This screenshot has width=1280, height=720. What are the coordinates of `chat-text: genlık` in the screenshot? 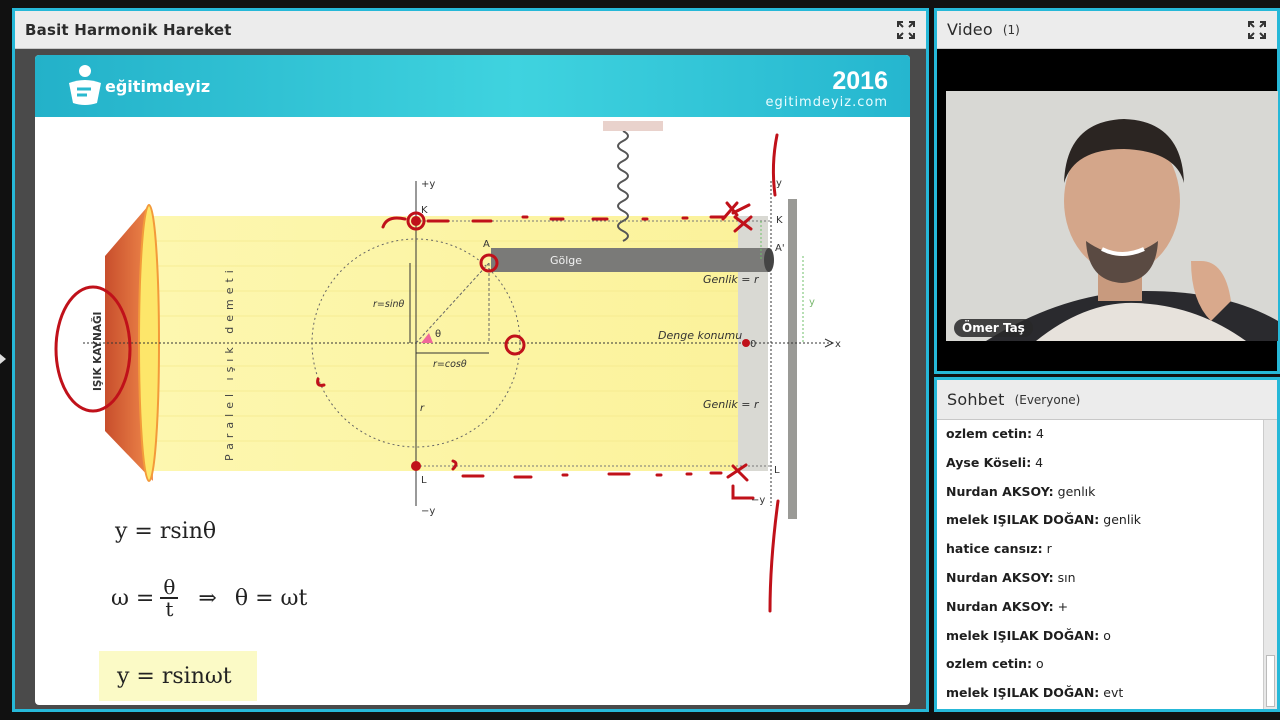 It's located at (1076, 491).